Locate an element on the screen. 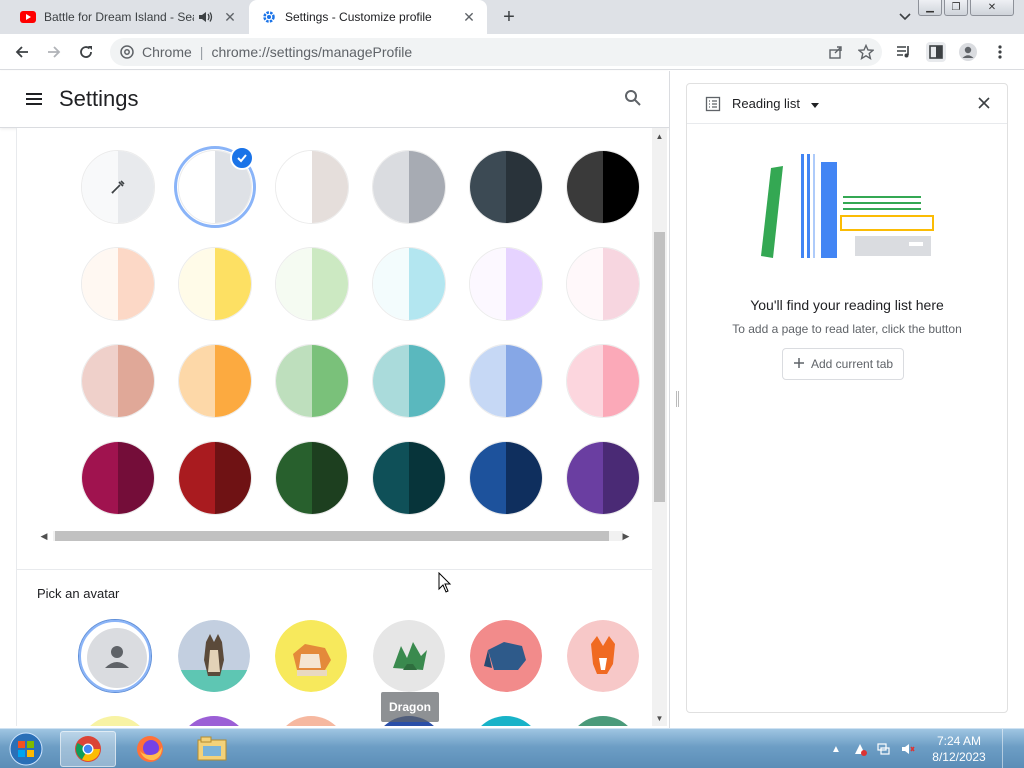 The width and height of the screenshot is (1024, 768). side-panel-resize-handle is located at coordinates (677, 399).